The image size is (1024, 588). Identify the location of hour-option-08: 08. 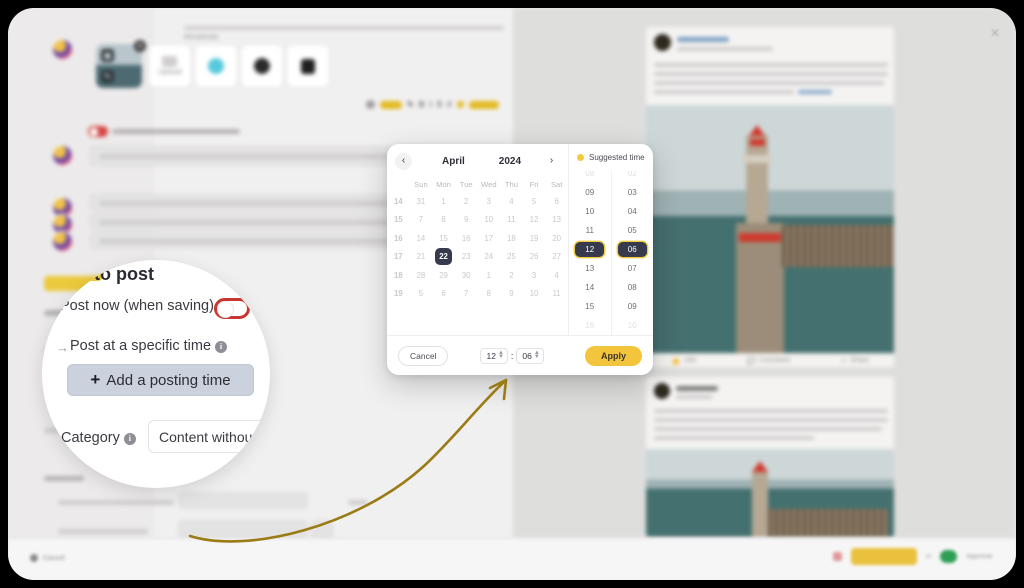
(590, 177).